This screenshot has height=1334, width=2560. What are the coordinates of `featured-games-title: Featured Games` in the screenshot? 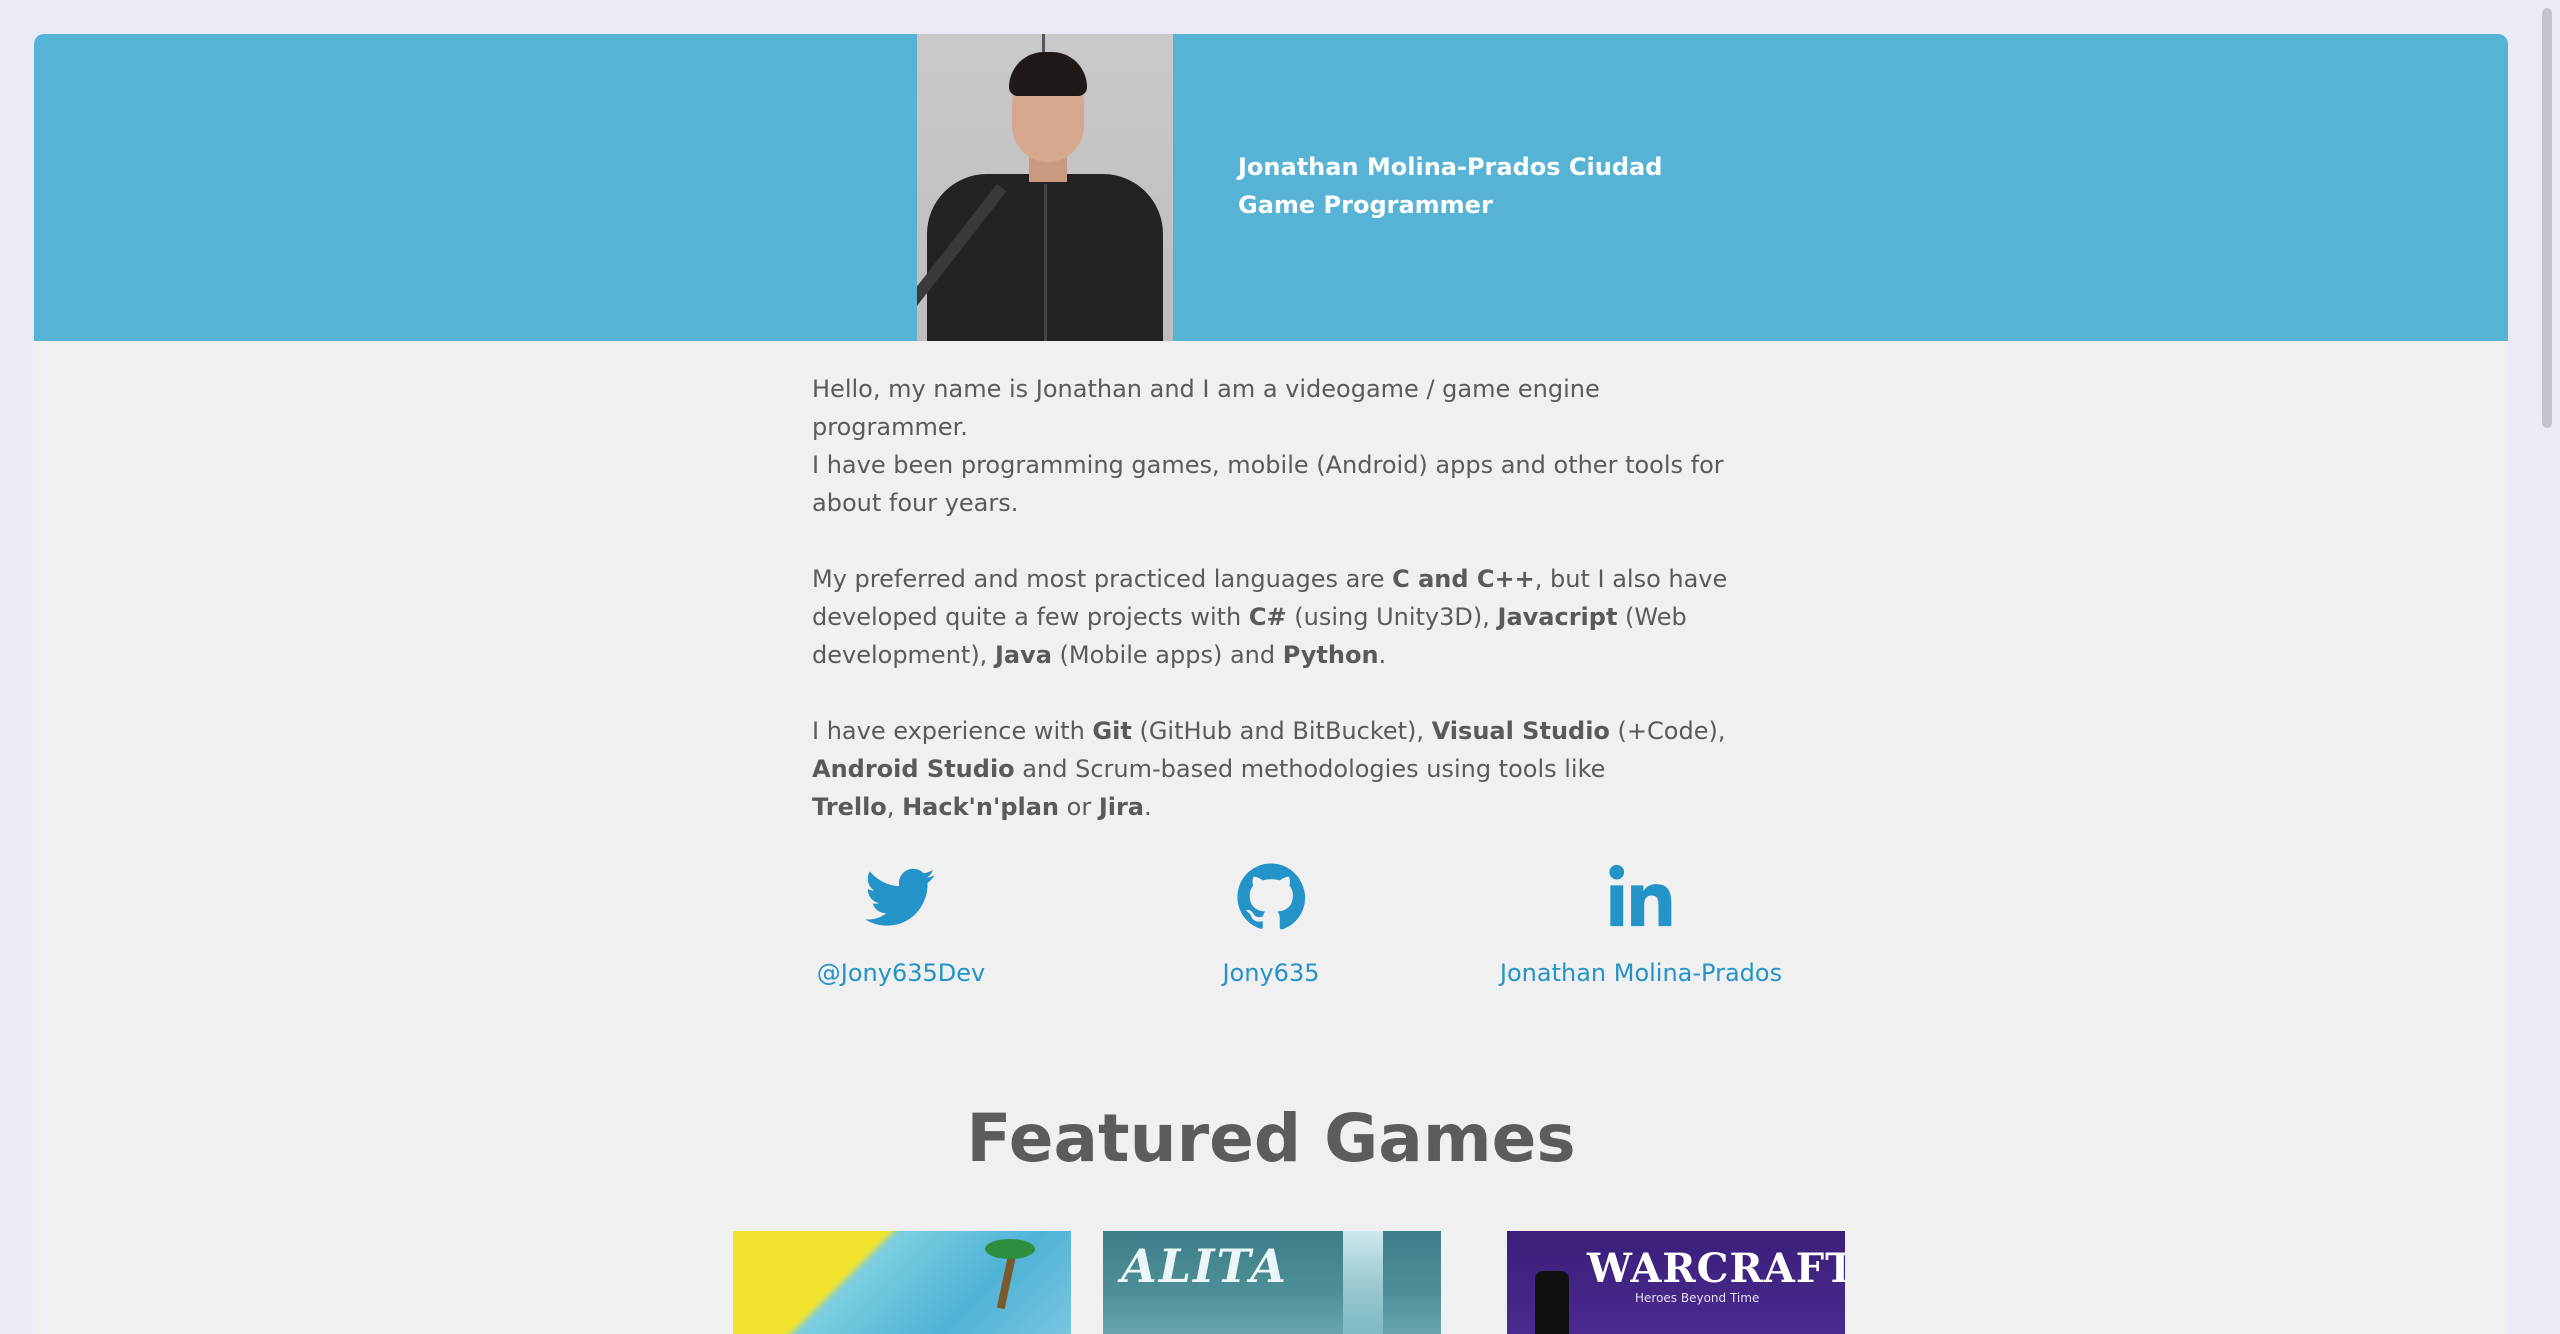 It's located at (1271, 1138).